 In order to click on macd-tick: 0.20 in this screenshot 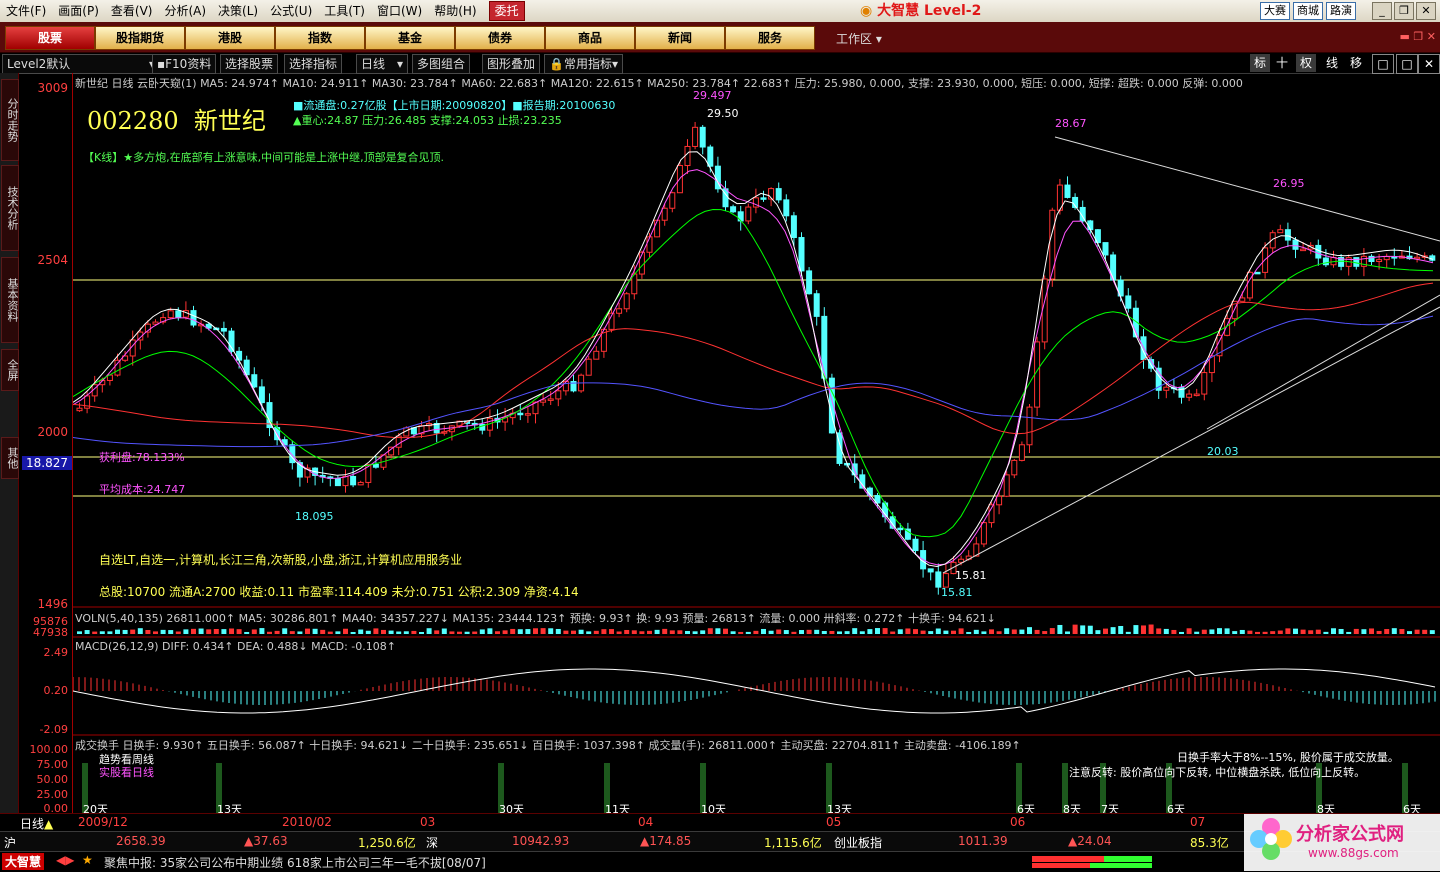, I will do `click(56, 690)`.